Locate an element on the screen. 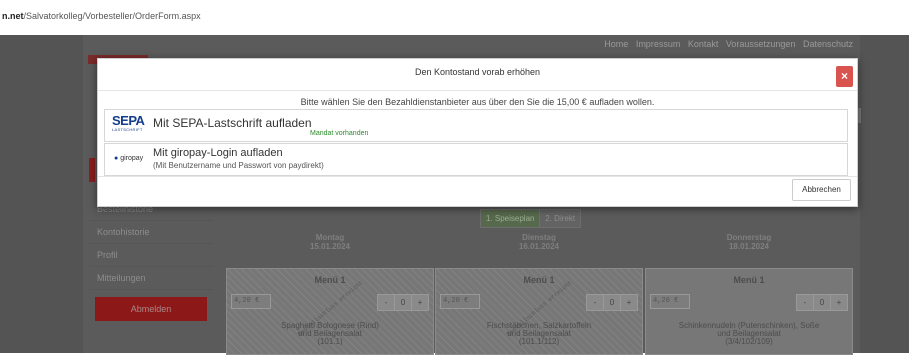 This screenshot has height=355, width=909. option-title: Mit giropay-Login aufladen is located at coordinates (218, 153).